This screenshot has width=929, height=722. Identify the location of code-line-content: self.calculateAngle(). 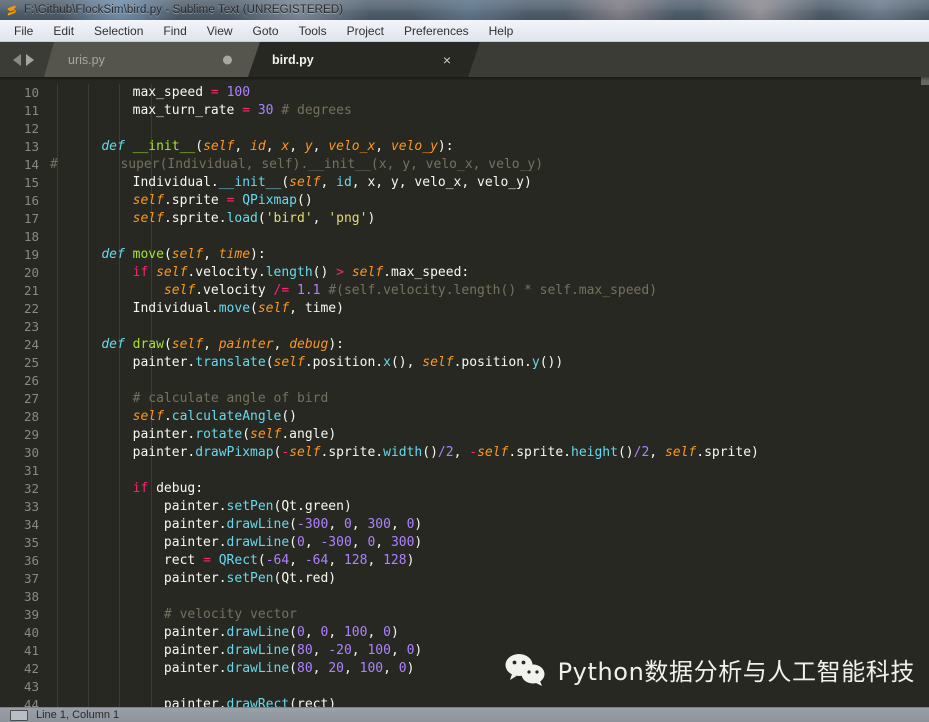
(488, 417).